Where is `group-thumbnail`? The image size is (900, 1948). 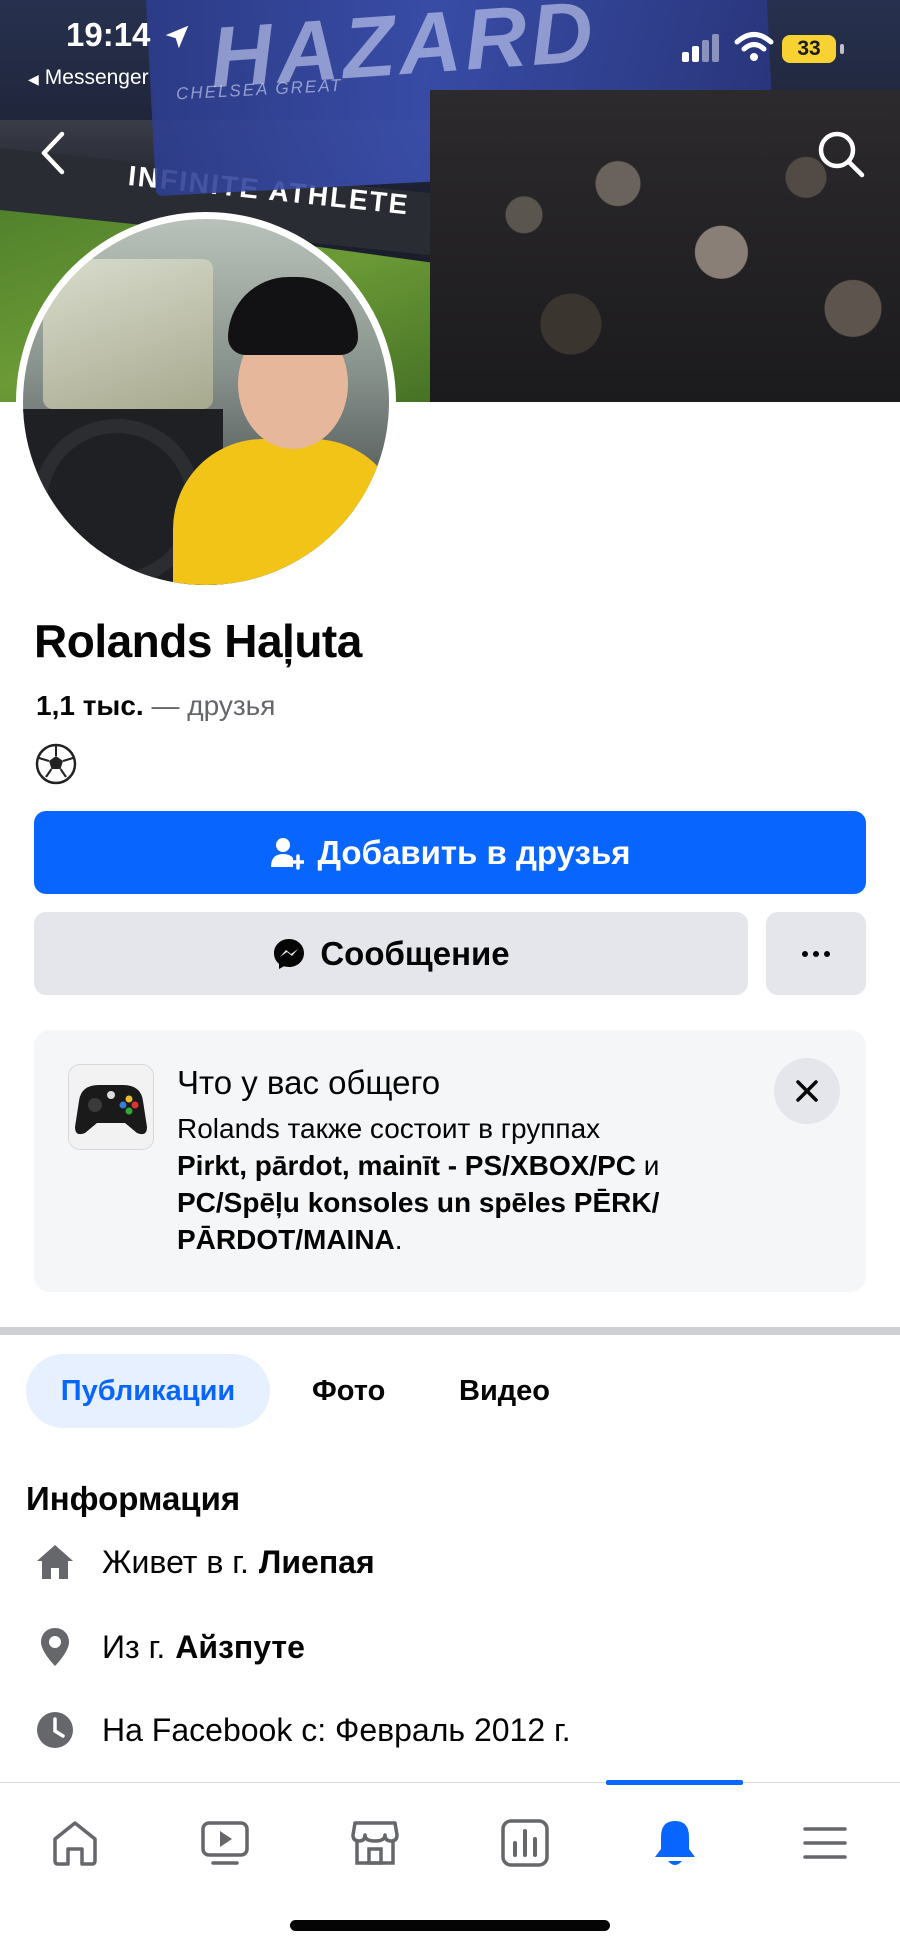
group-thumbnail is located at coordinates (111, 1107).